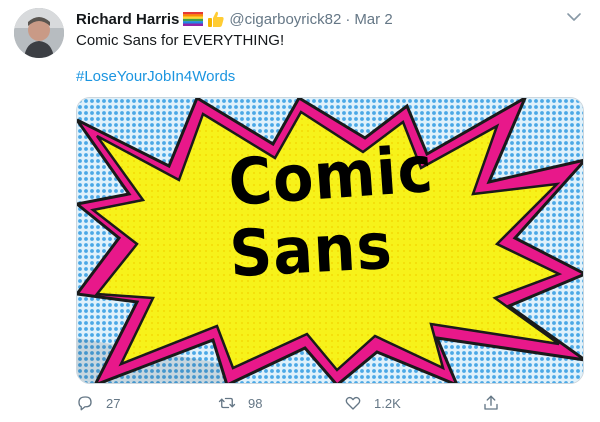 The image size is (600, 422). I want to click on hashtag-link: #LoseYourJobIn4Words, so click(155, 77).